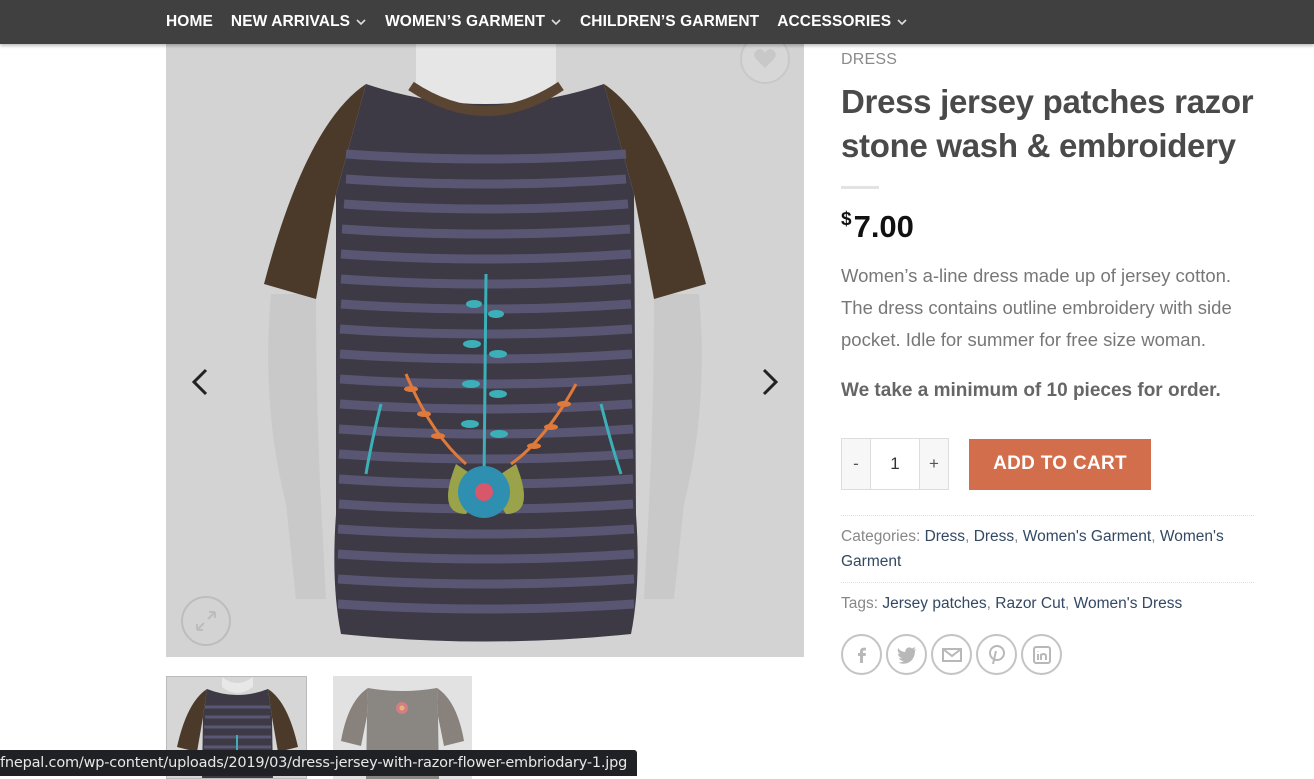 The image size is (1314, 779). I want to click on nav-item-label: ACCESSORIES, so click(834, 21).